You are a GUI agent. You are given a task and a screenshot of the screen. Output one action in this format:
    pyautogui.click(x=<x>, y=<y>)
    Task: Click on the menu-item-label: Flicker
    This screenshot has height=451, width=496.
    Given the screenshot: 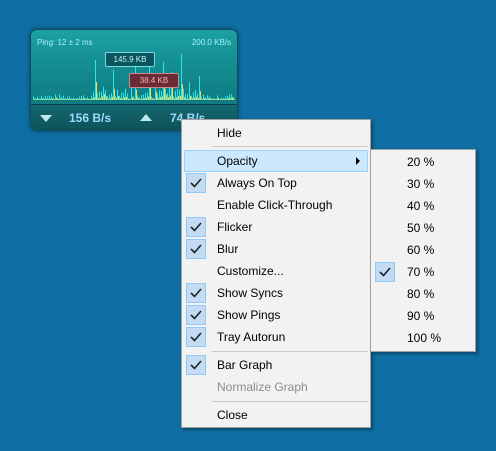 What is the action you would take?
    pyautogui.click(x=235, y=227)
    